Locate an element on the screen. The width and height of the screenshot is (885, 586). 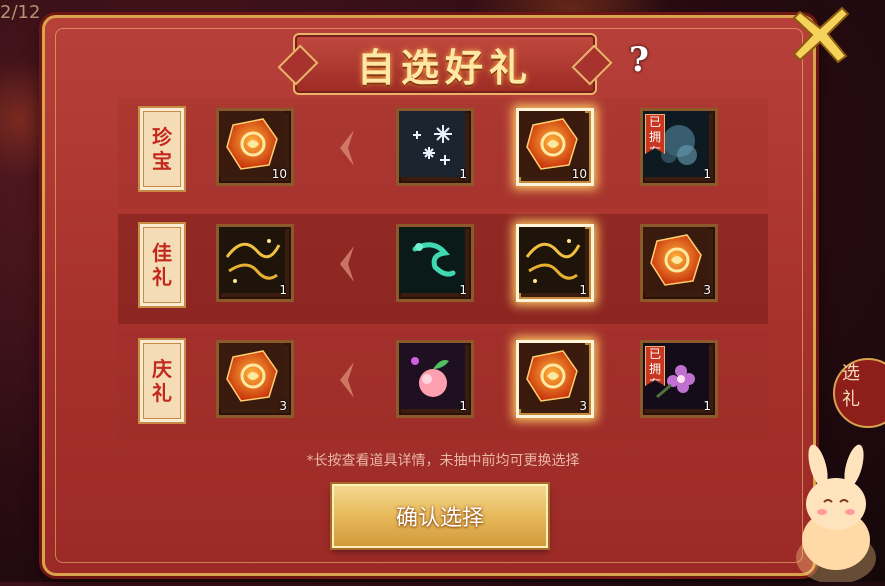
help-icon: ? is located at coordinates (639, 60).